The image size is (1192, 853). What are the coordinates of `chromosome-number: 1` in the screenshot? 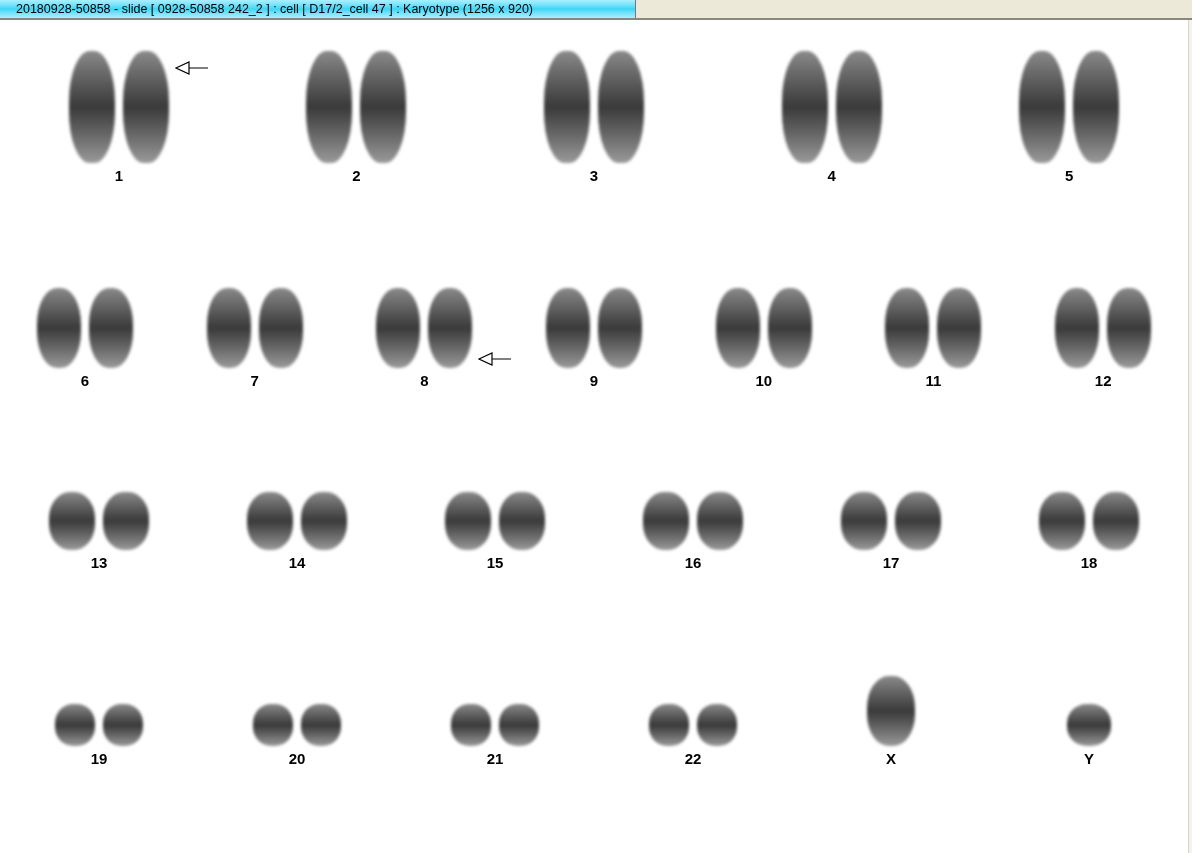 It's located at (118, 176).